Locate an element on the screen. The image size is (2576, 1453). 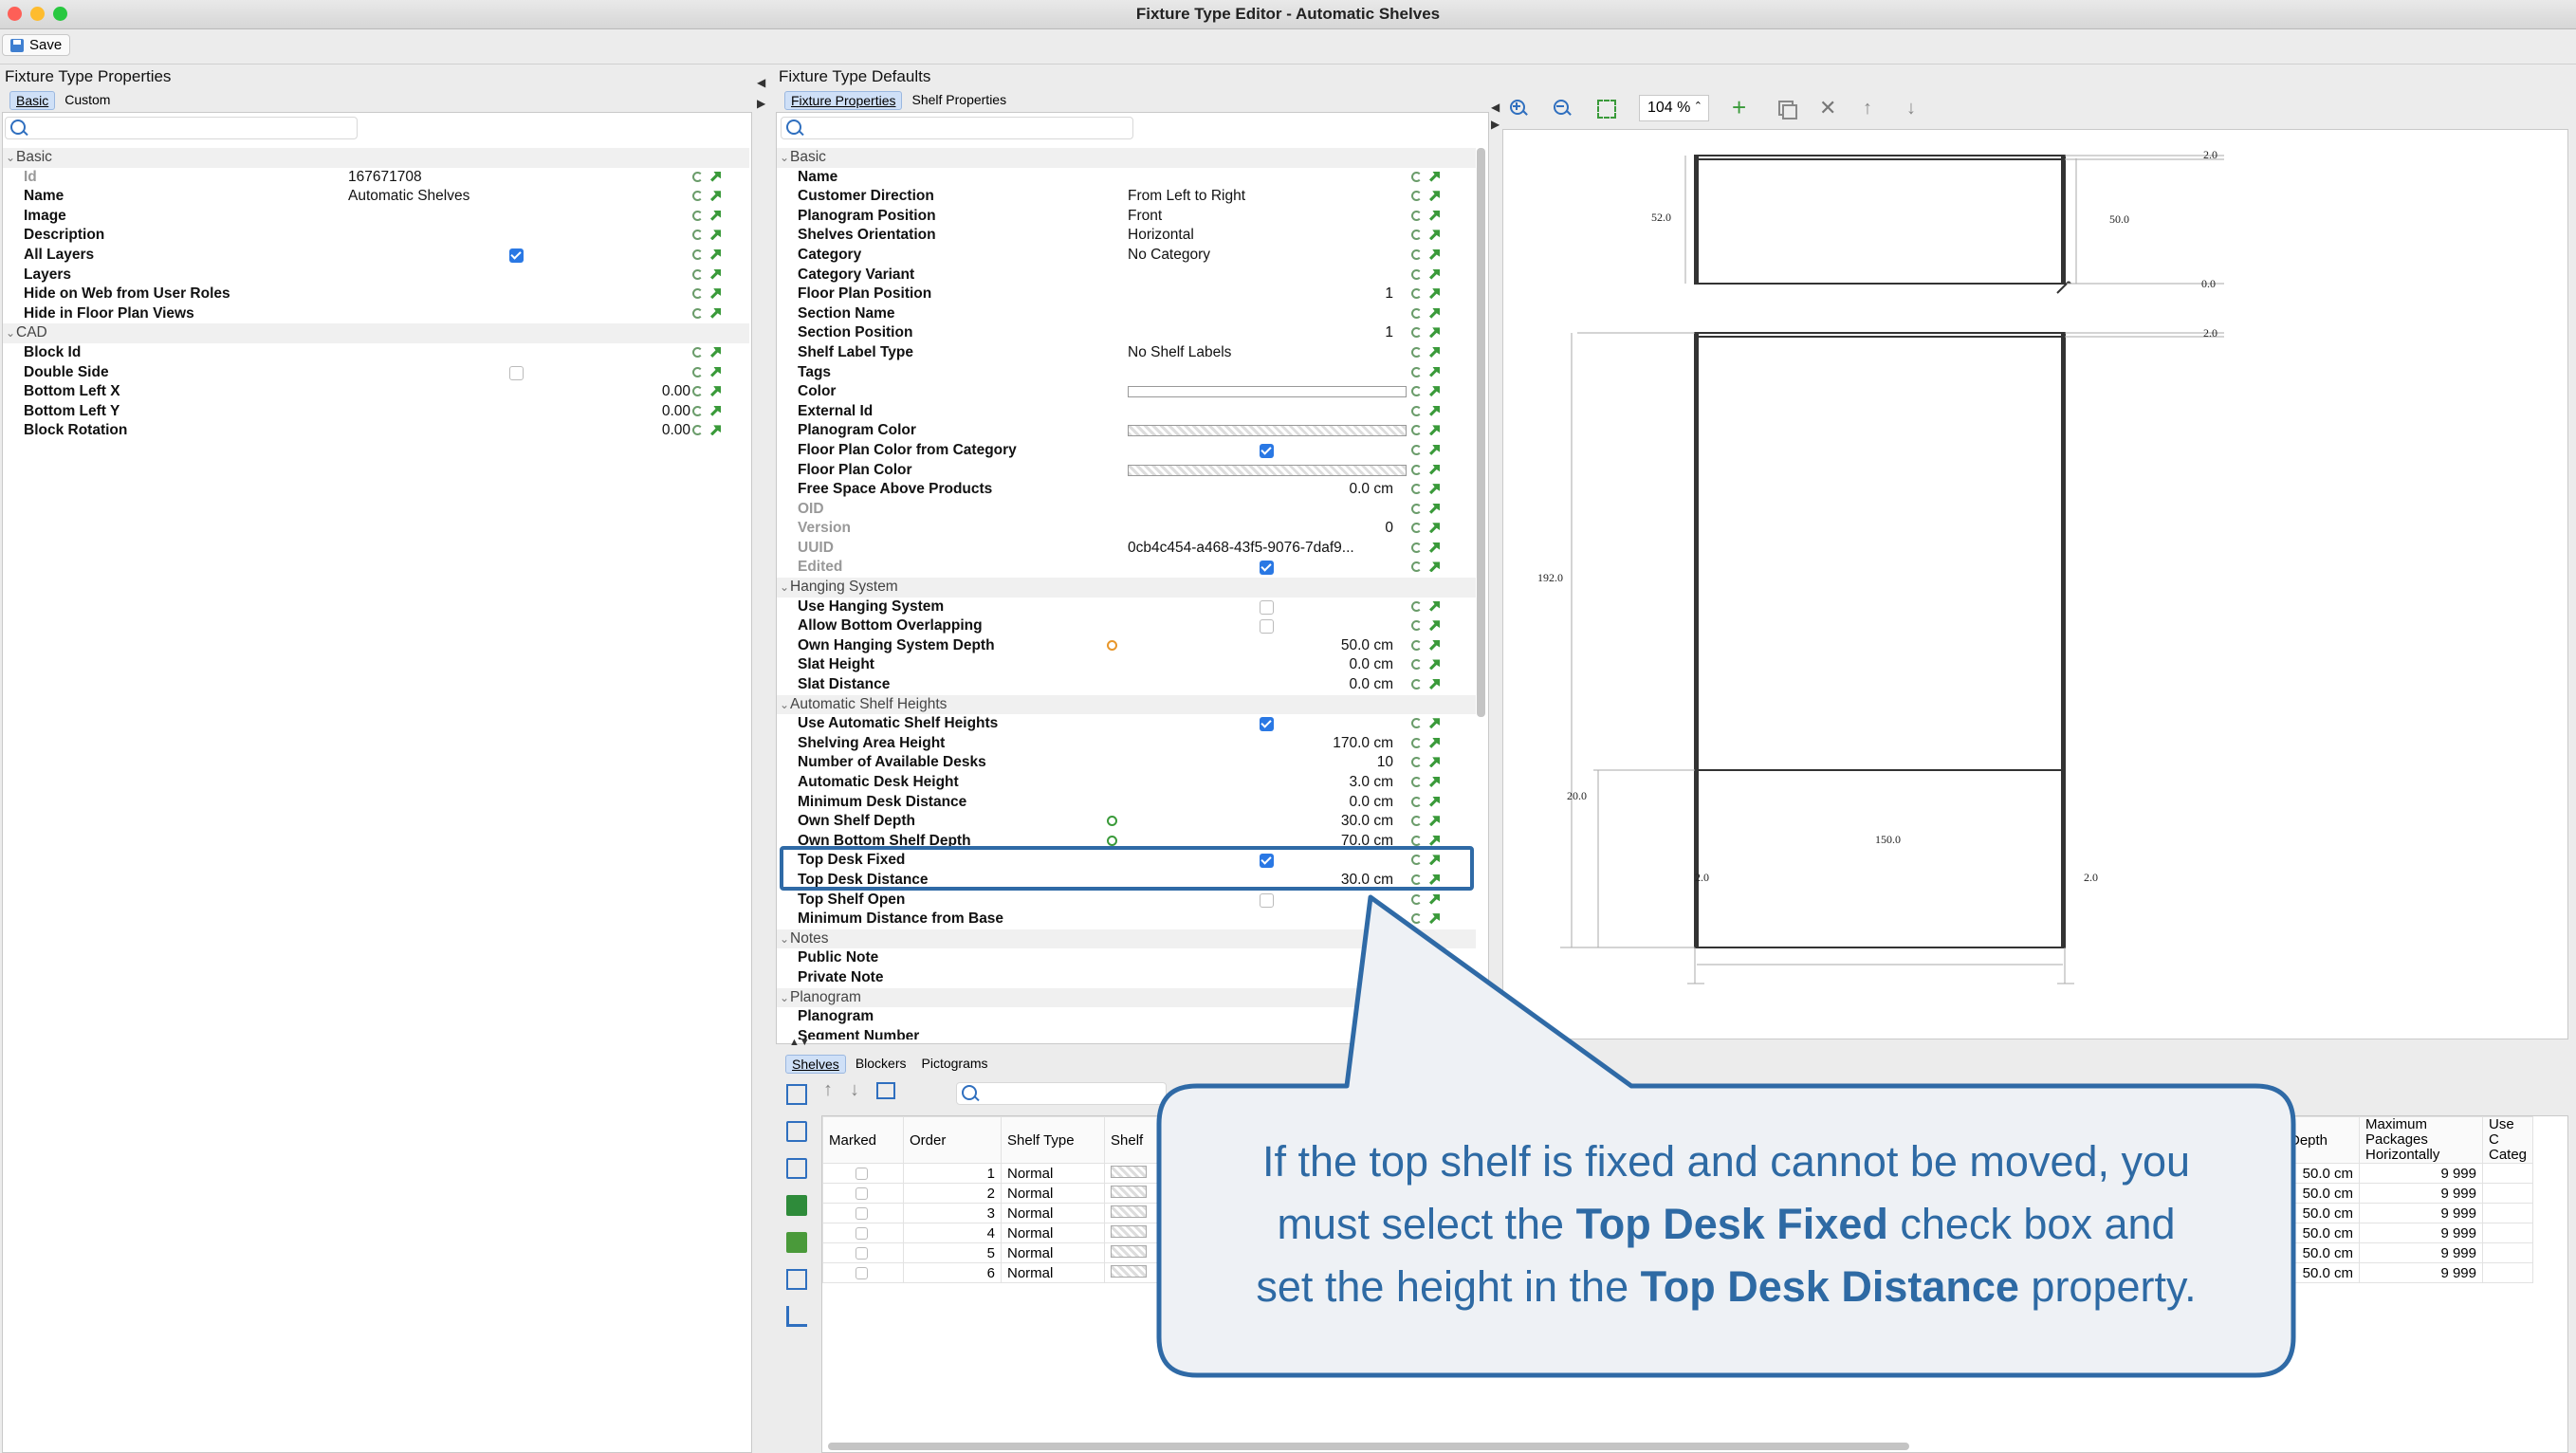
callout-line-2-pre: must select the is located at coordinates (1426, 1224).